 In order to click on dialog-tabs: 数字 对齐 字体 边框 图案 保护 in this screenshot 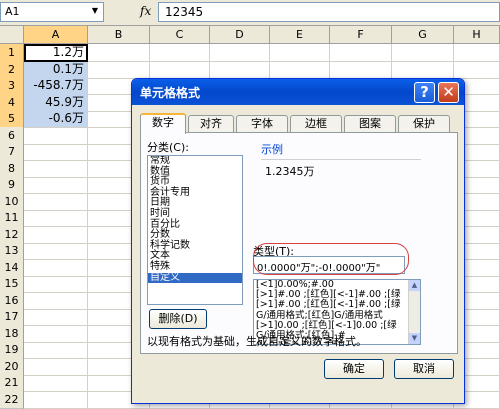, I will do `click(299, 123)`.